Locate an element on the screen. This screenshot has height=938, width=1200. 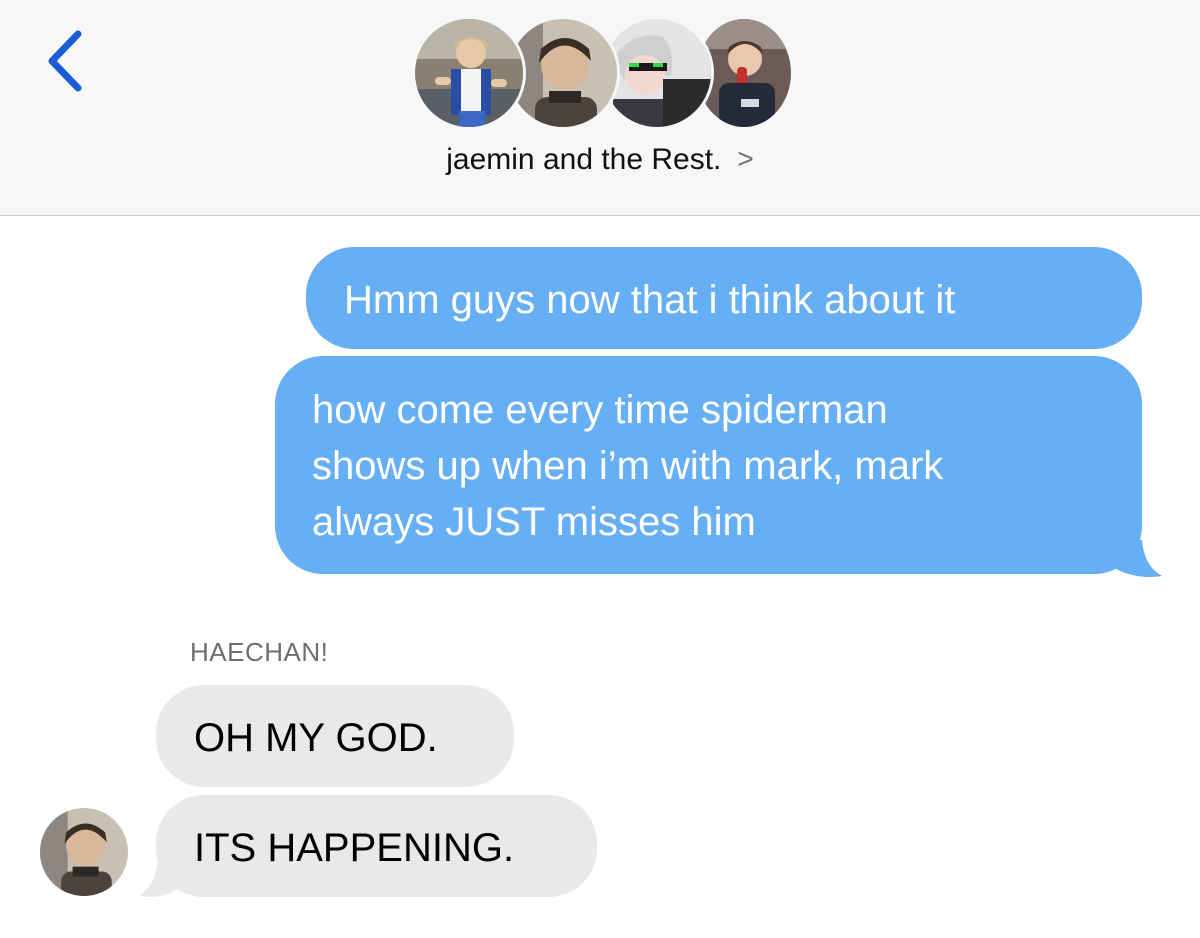
message-bubble-incoming: ITS HAPPENING. is located at coordinates (376, 846).